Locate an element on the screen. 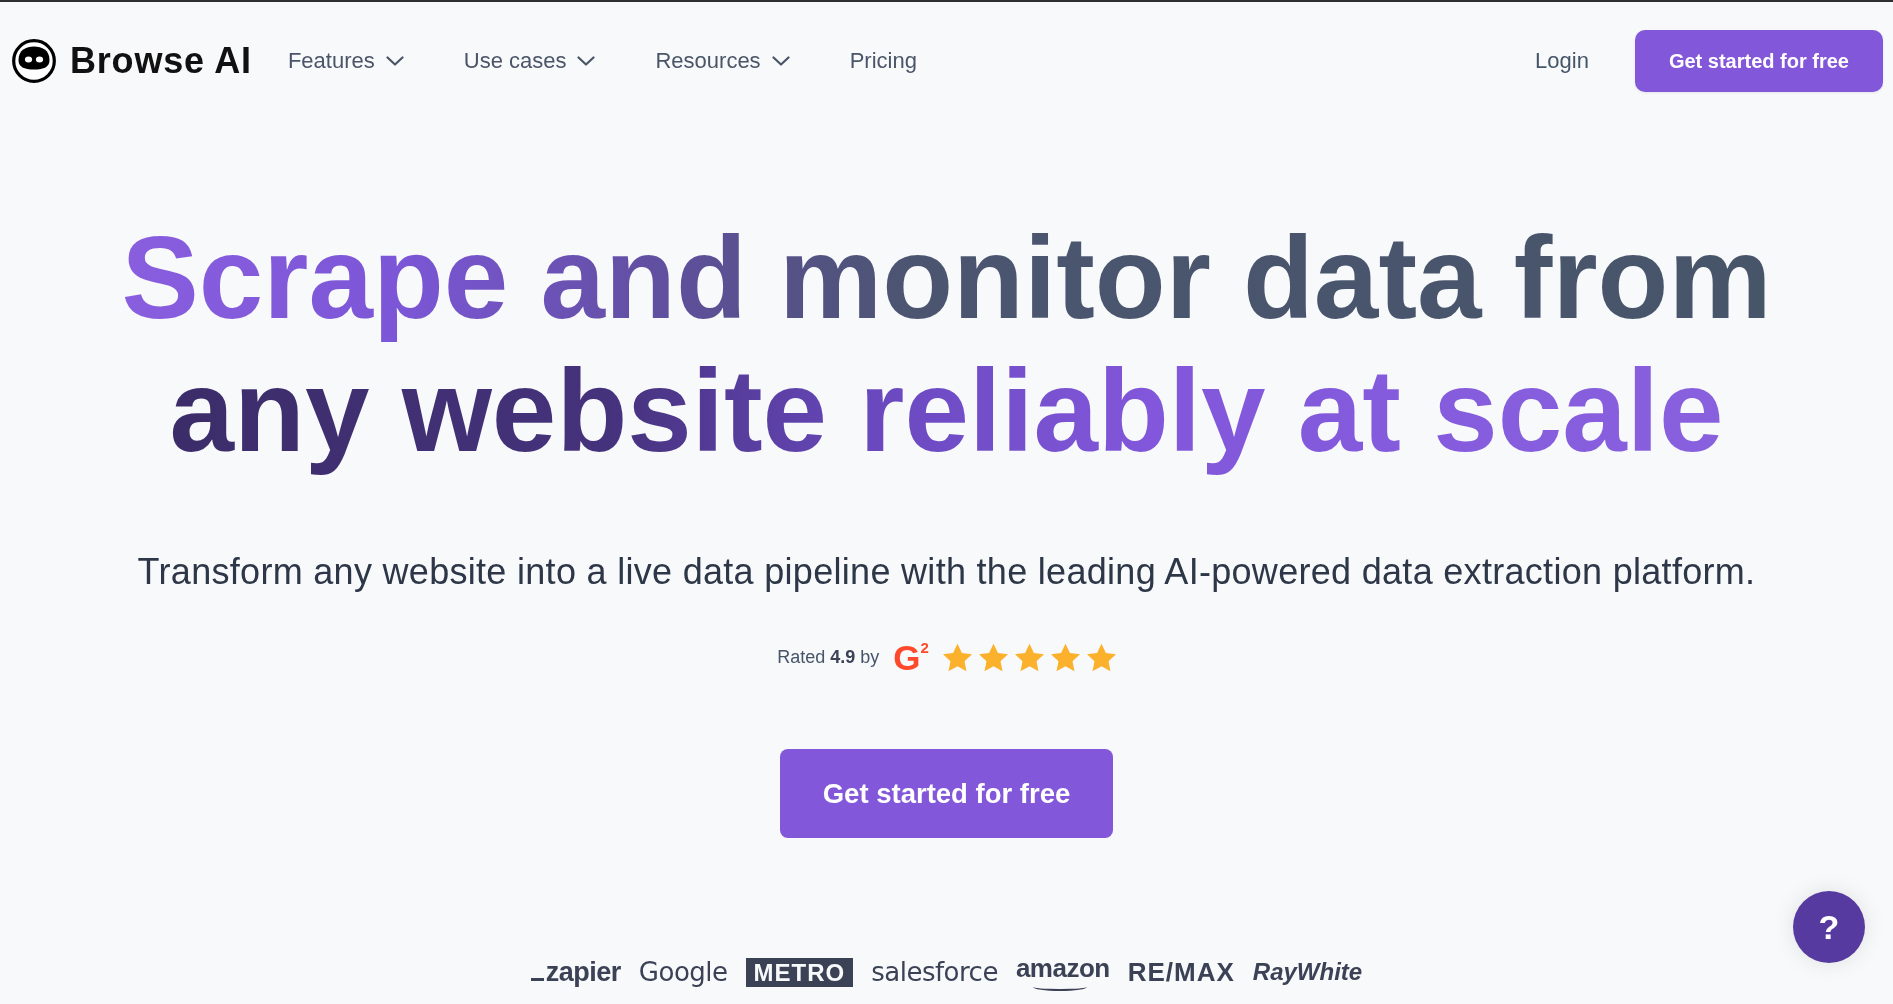  brand-name: Browse AI is located at coordinates (161, 61).